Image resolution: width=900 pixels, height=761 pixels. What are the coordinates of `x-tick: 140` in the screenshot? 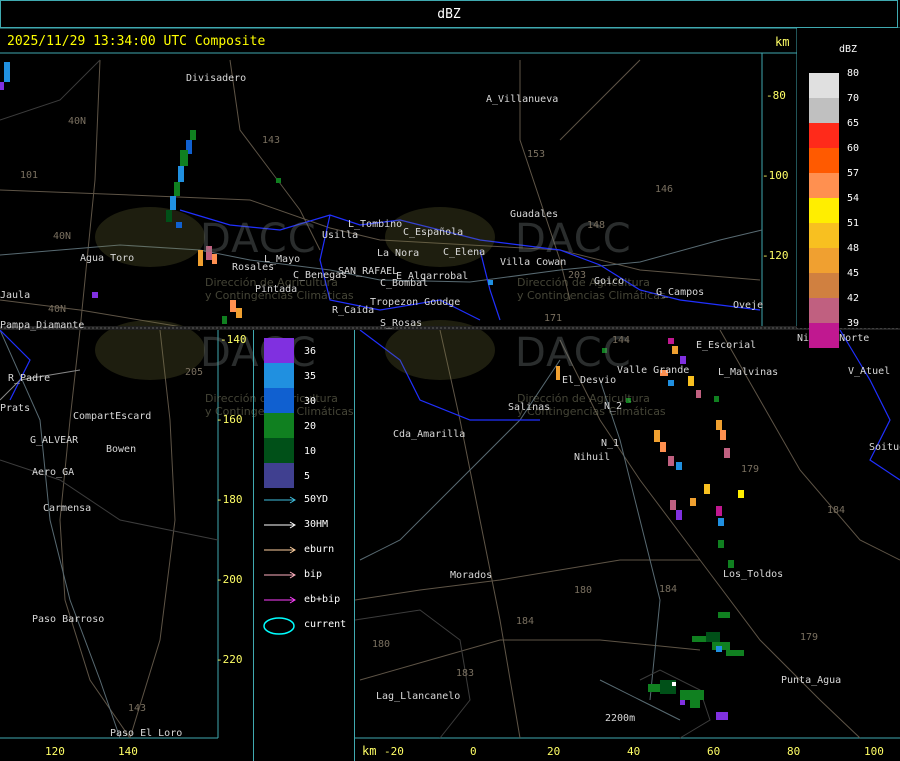 It's located at (128, 751).